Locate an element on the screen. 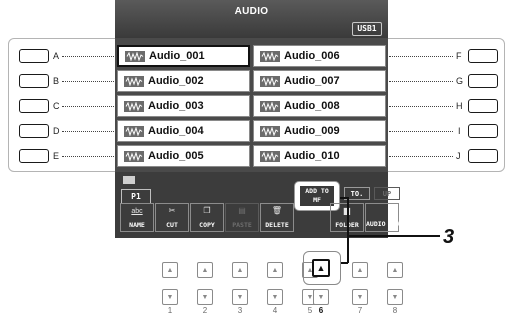 The image size is (511, 320). panel-number: 1 is located at coordinates (170, 310).